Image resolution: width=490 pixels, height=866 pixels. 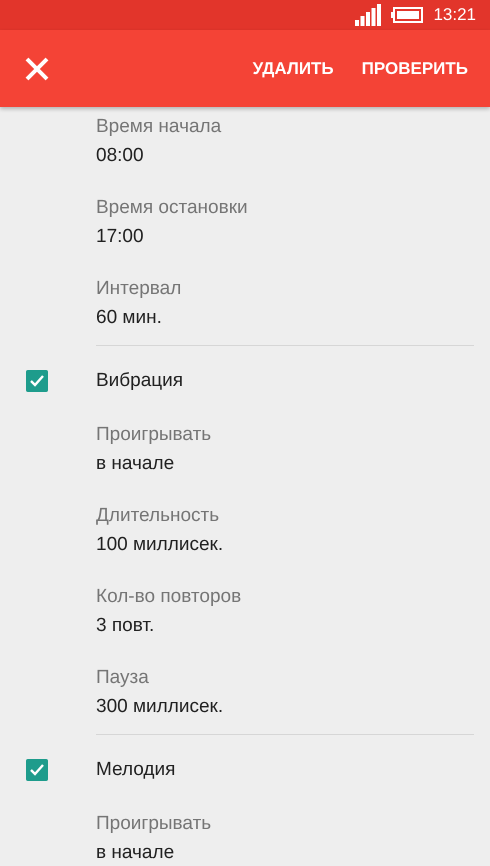 I want to click on close-icon, so click(x=37, y=69).